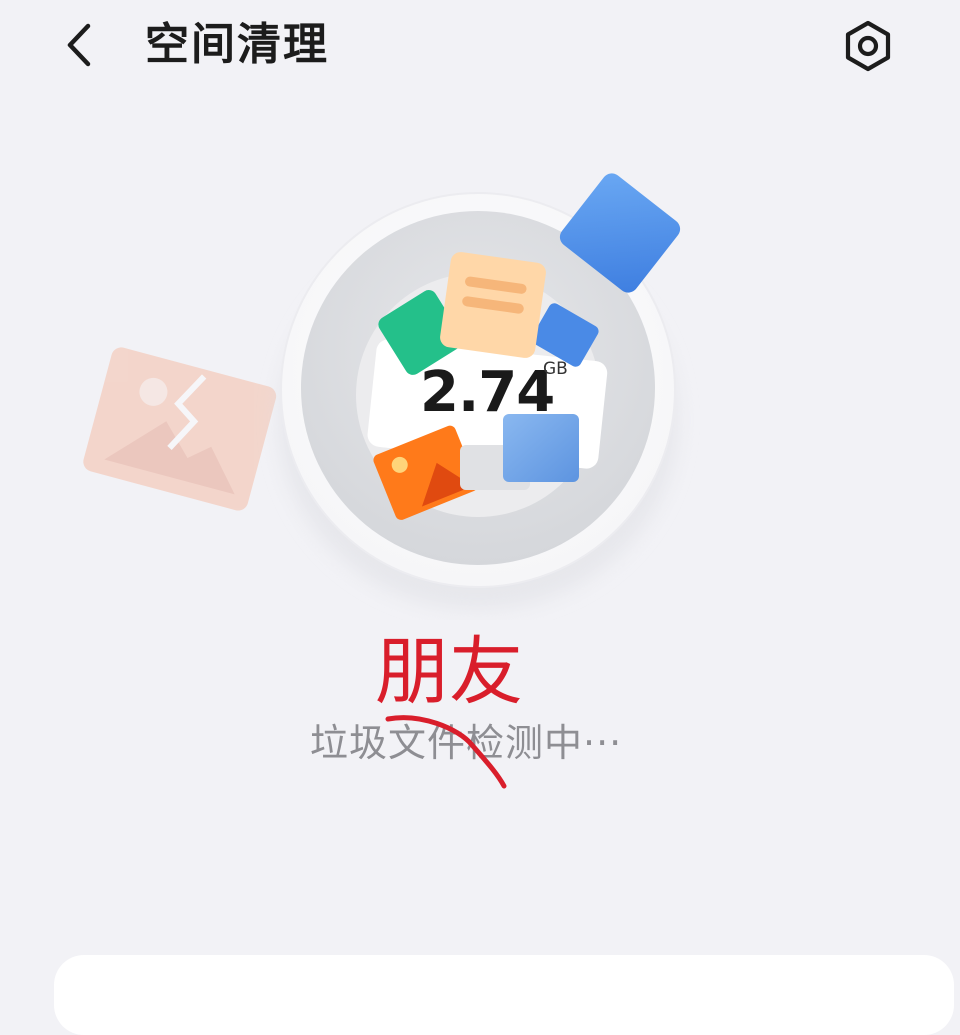 The height and width of the screenshot is (1035, 960). Describe the element at coordinates (504, 995) in the screenshot. I see `bottom-card` at that location.